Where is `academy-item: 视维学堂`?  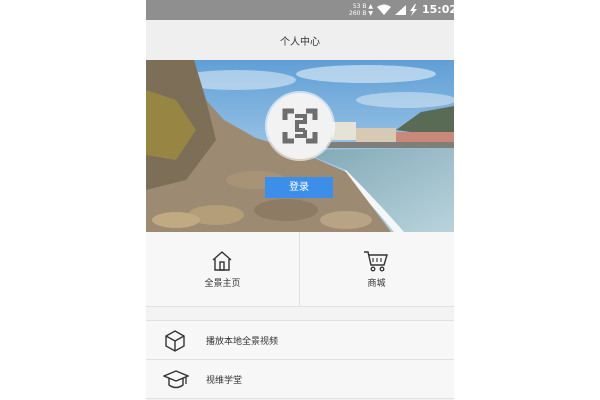
academy-item: 视维学堂 is located at coordinates (300, 379).